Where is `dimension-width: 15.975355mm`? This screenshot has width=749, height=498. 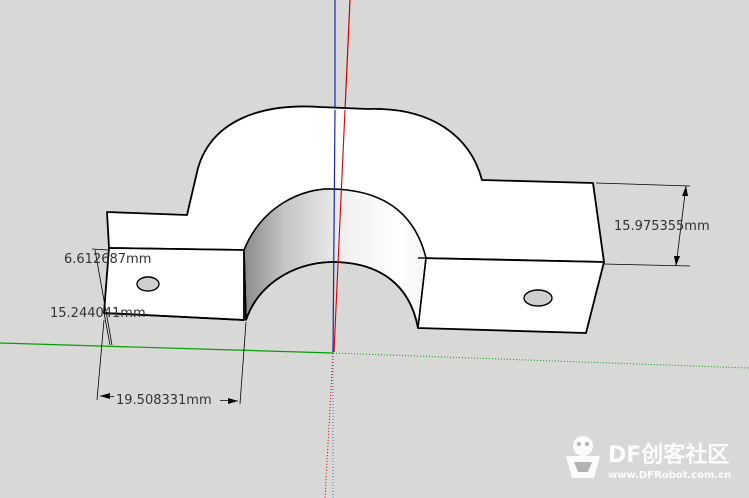 dimension-width: 15.975355mm is located at coordinates (652, 224).